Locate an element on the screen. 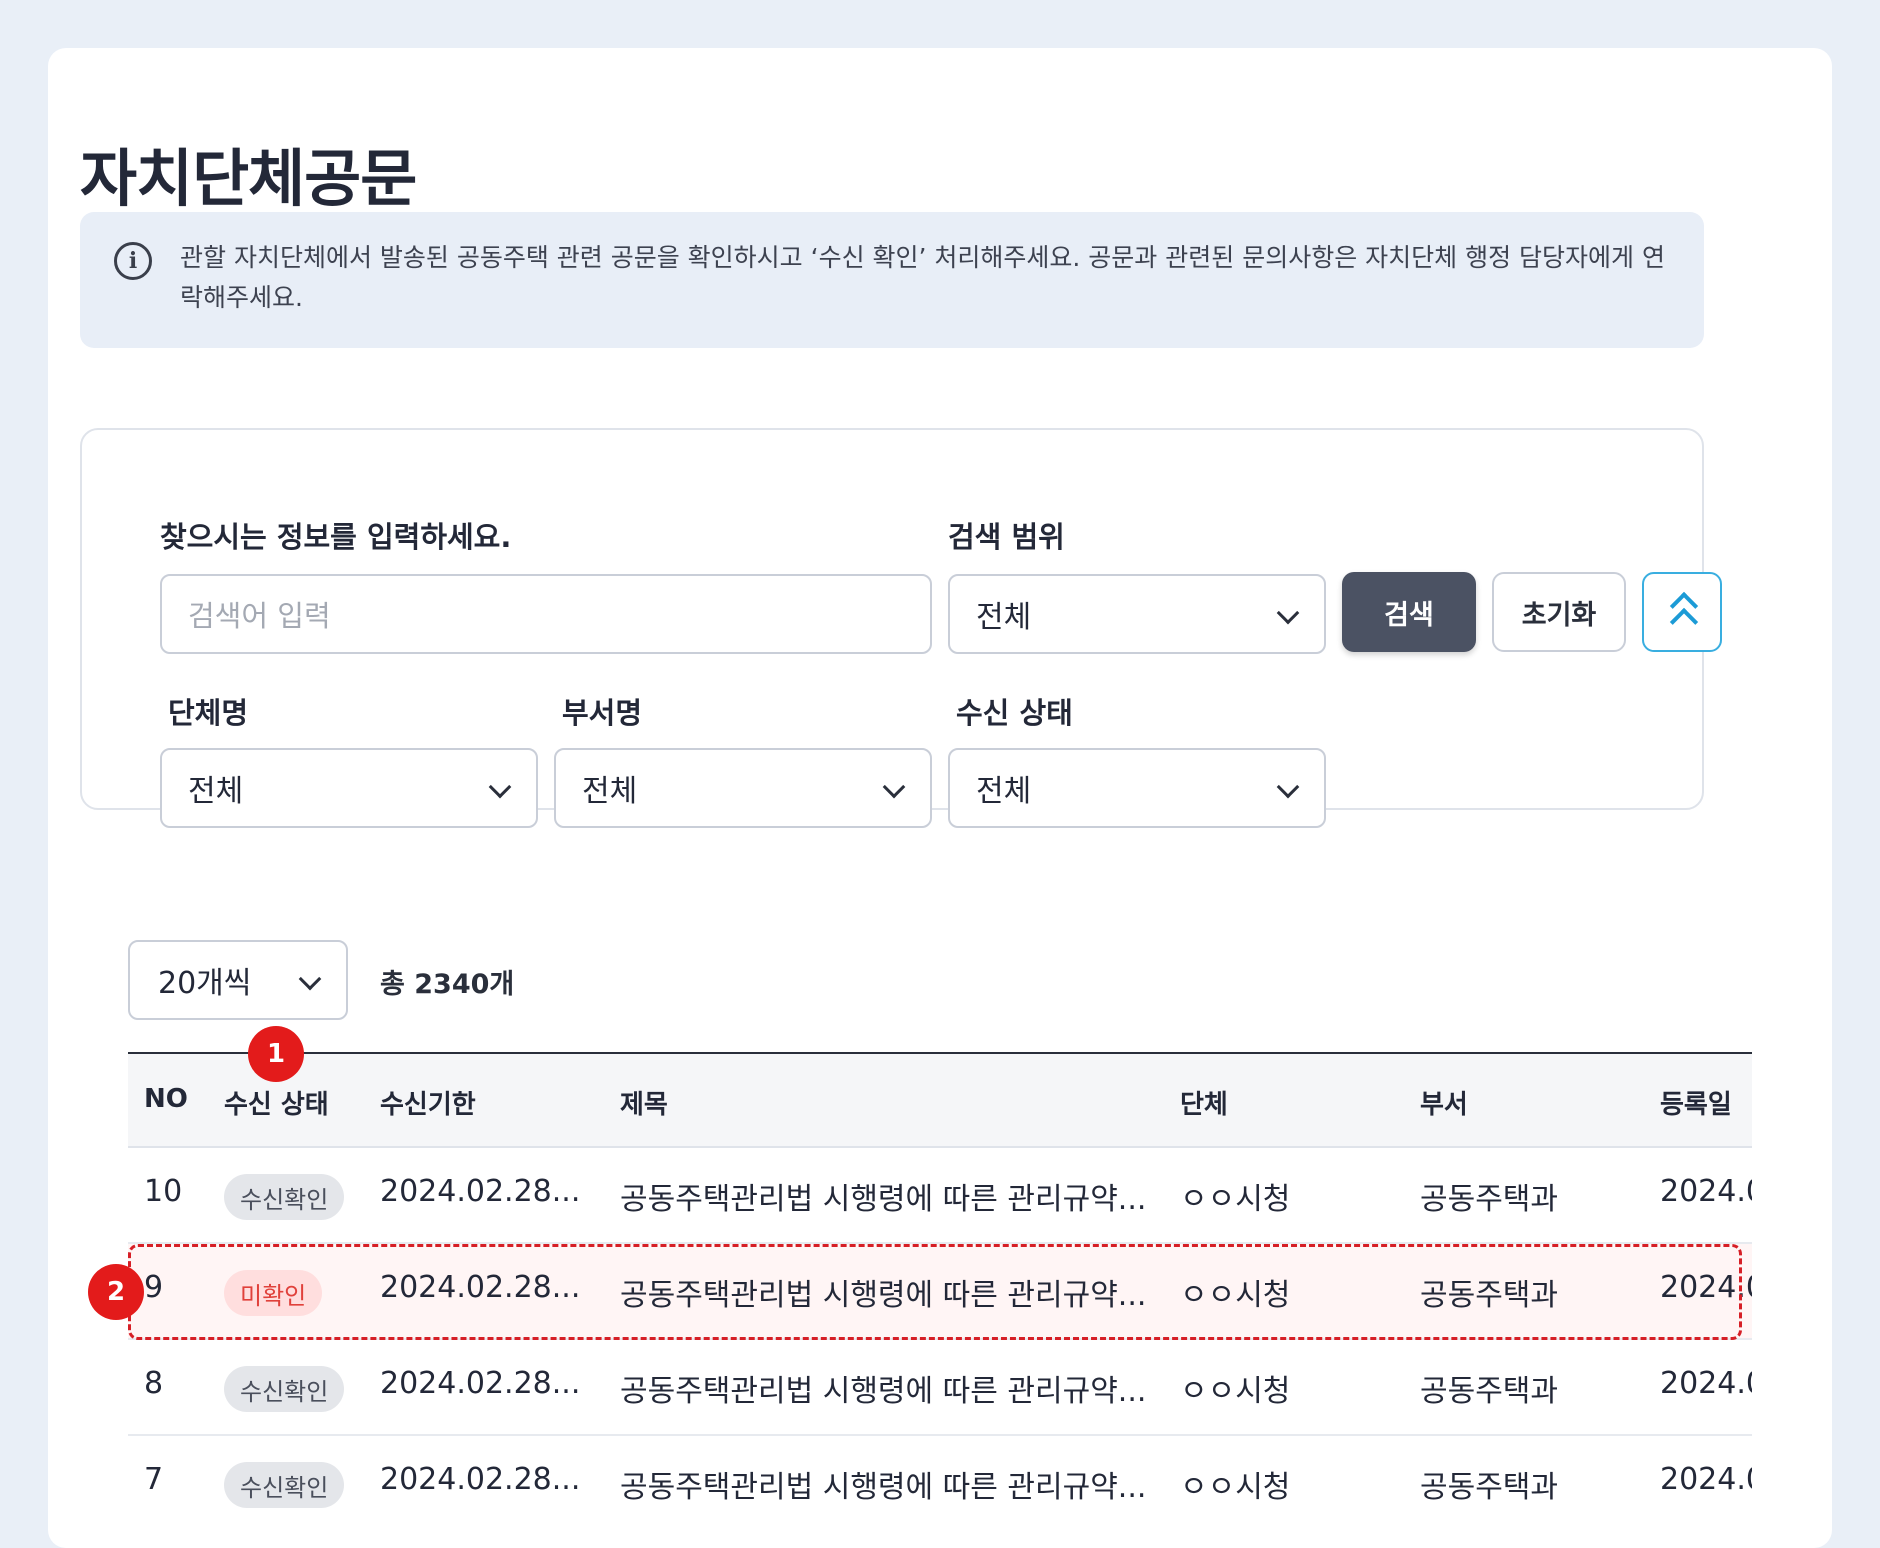 This screenshot has width=1880, height=1548. header-dept: 부서 is located at coordinates (1444, 1105).